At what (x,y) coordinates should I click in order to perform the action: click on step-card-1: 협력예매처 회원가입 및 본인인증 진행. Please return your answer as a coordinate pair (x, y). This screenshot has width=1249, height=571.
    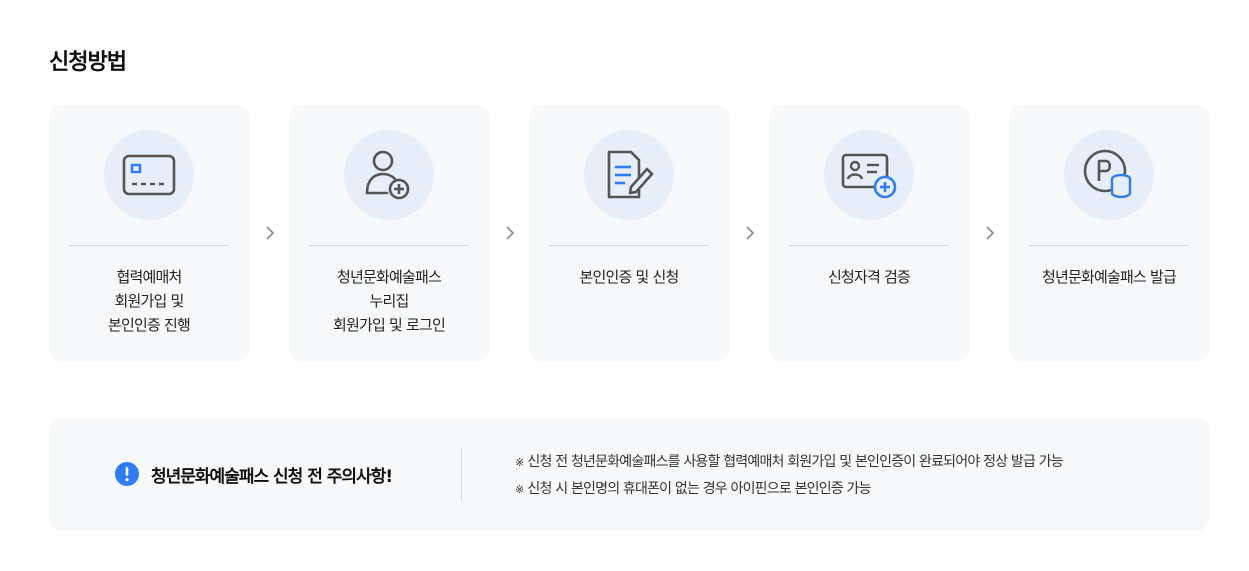
    Looking at the image, I should click on (149, 233).